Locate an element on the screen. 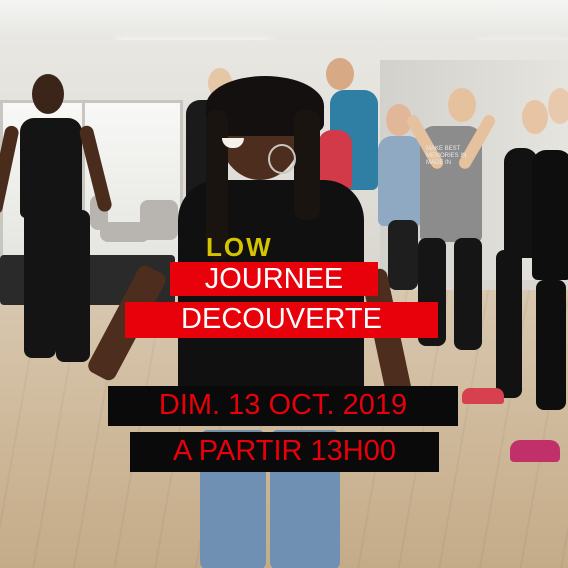 The height and width of the screenshot is (568, 568). hoop-earring is located at coordinates (282, 159).